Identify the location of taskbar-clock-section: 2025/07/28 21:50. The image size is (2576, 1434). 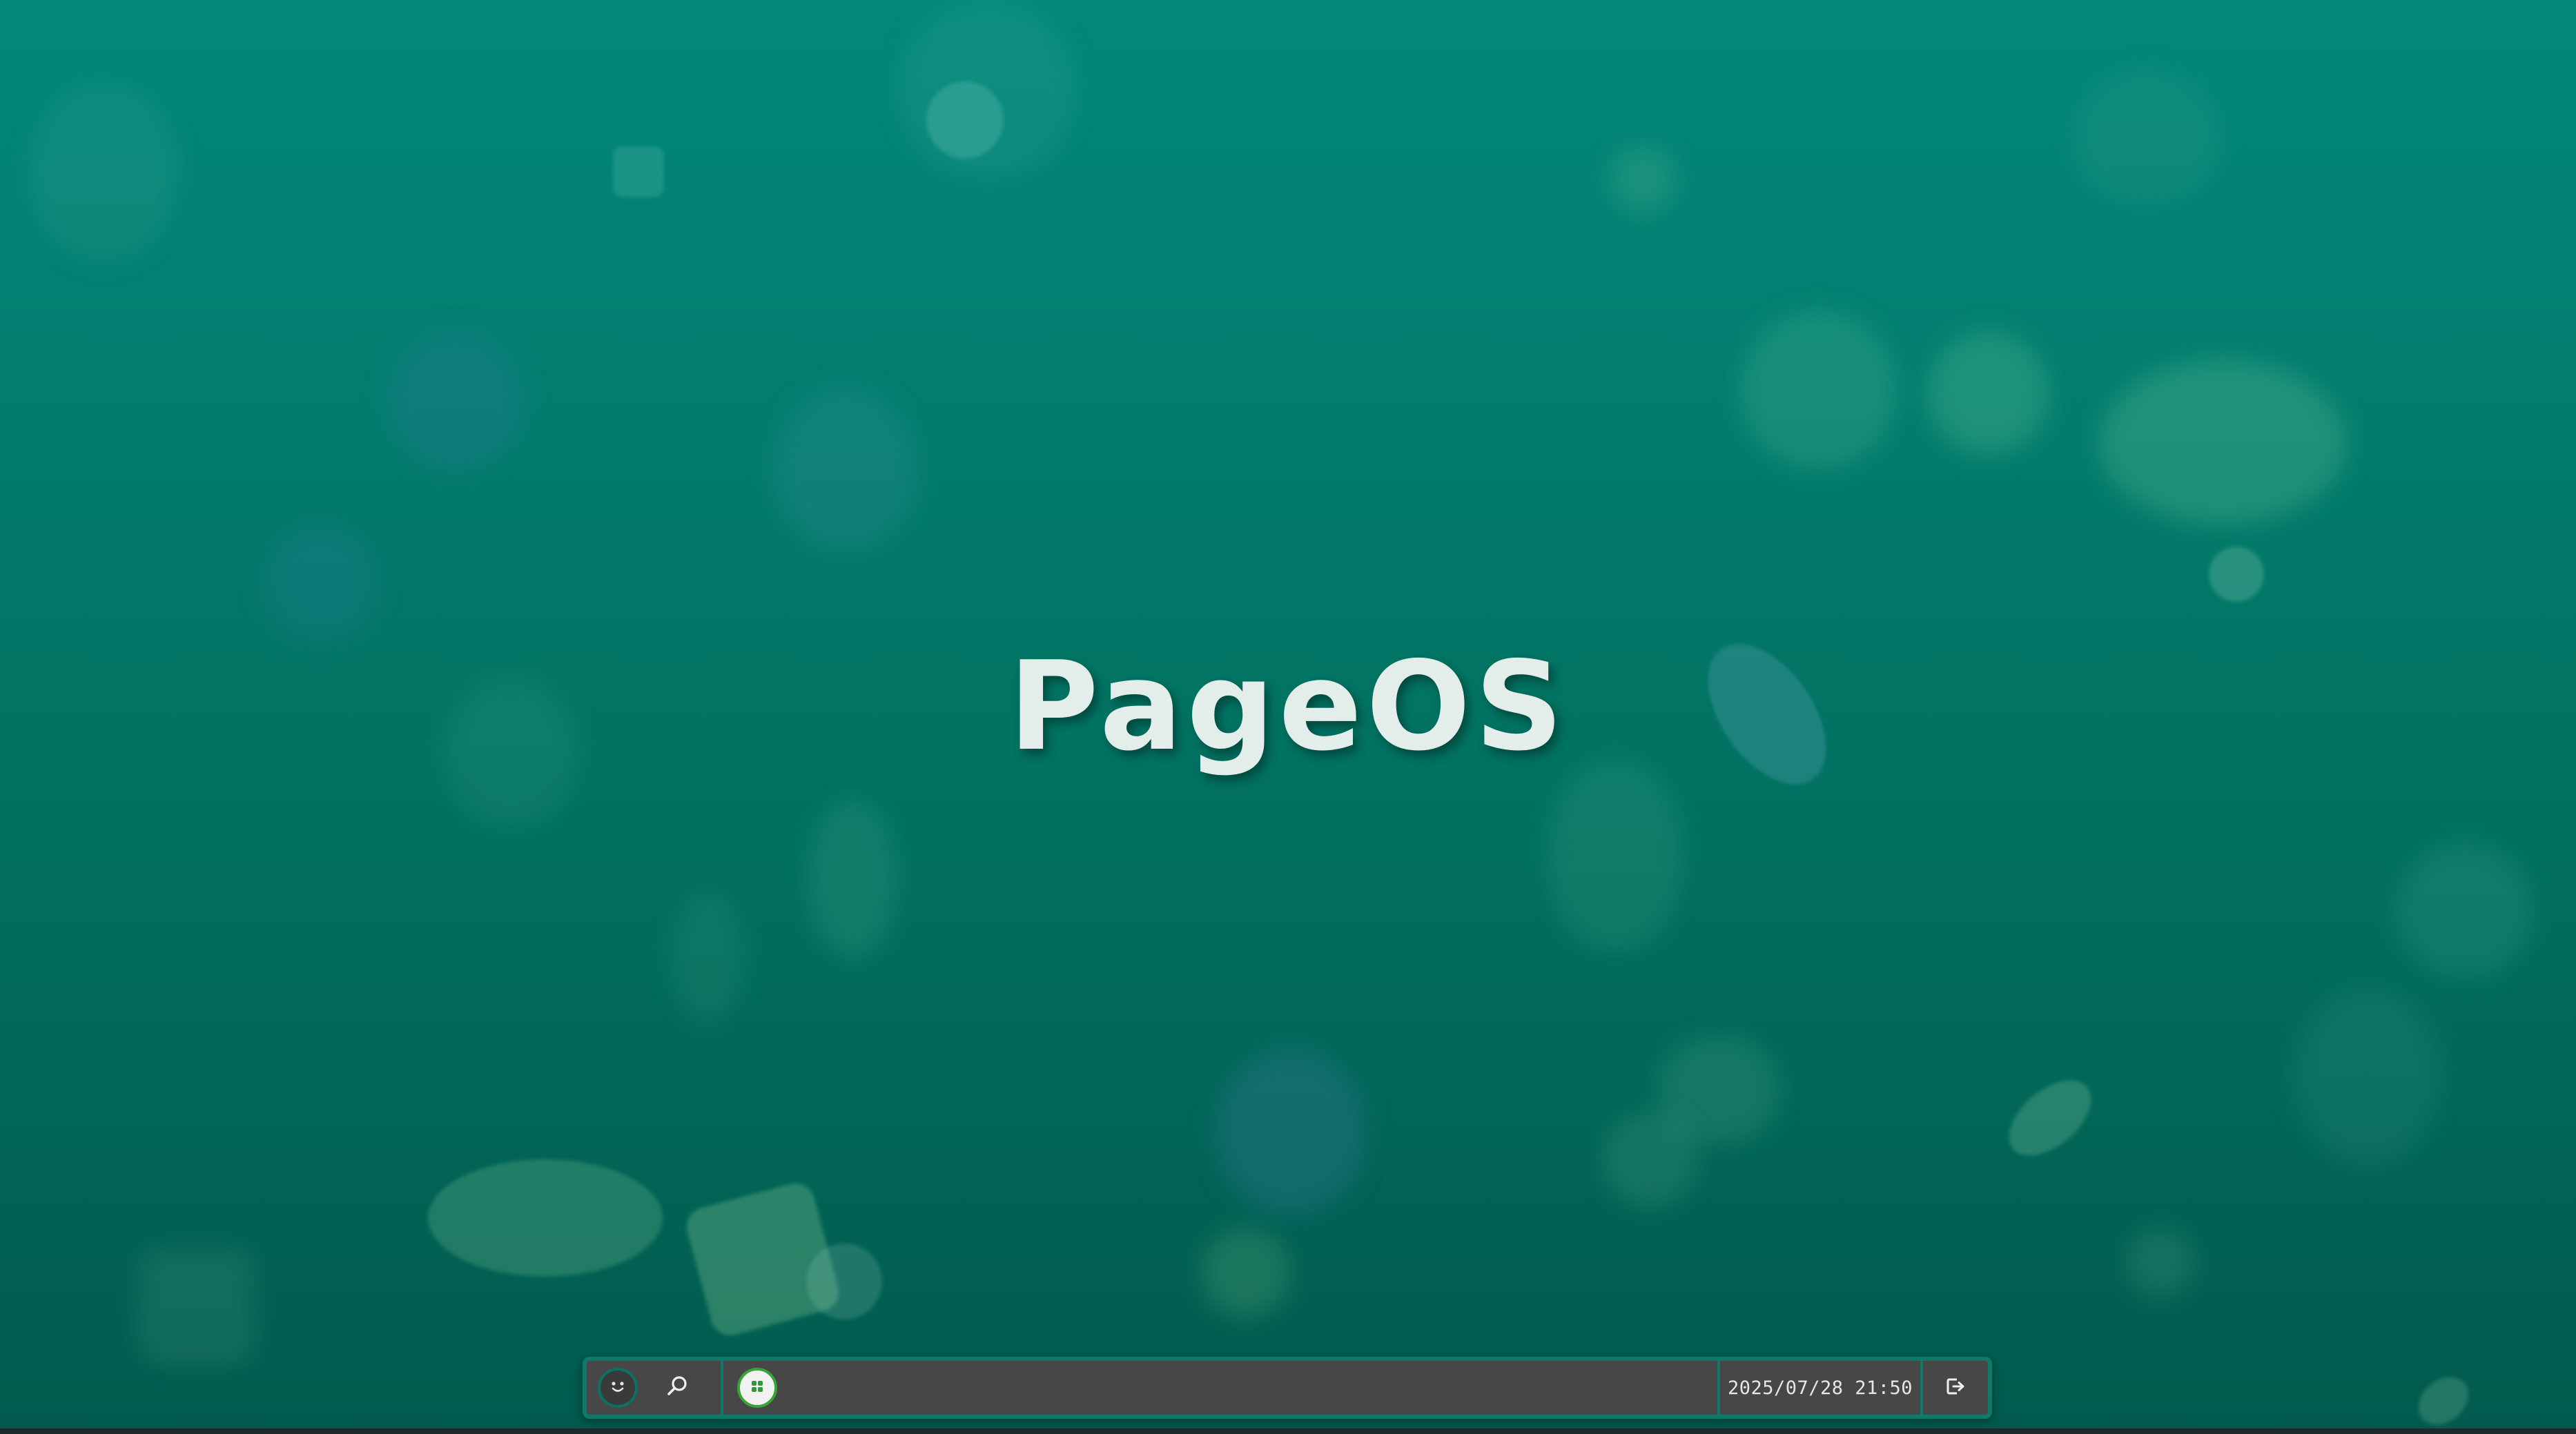
(1818, 1388).